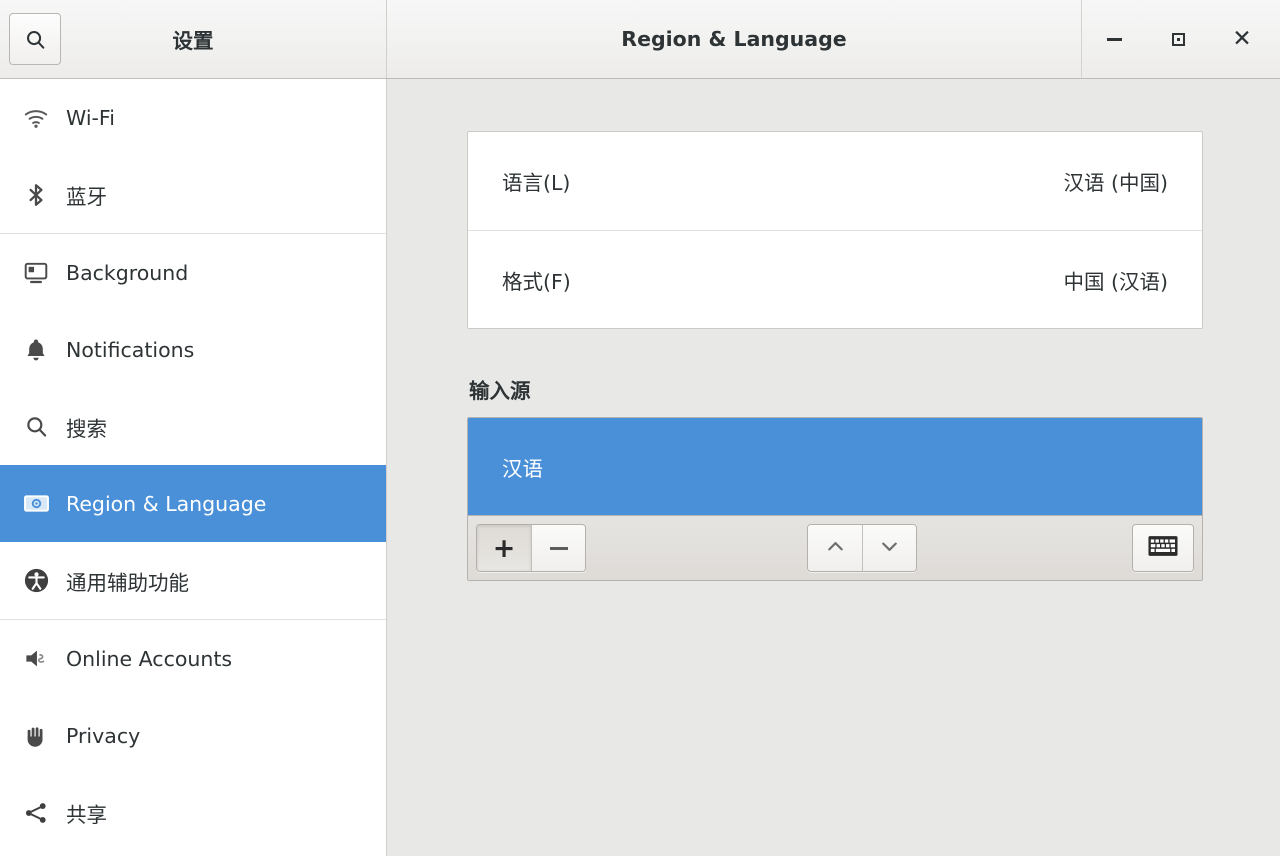 This screenshot has height=856, width=1280. Describe the element at coordinates (36, 273) in the screenshot. I see `display-background-icon` at that location.